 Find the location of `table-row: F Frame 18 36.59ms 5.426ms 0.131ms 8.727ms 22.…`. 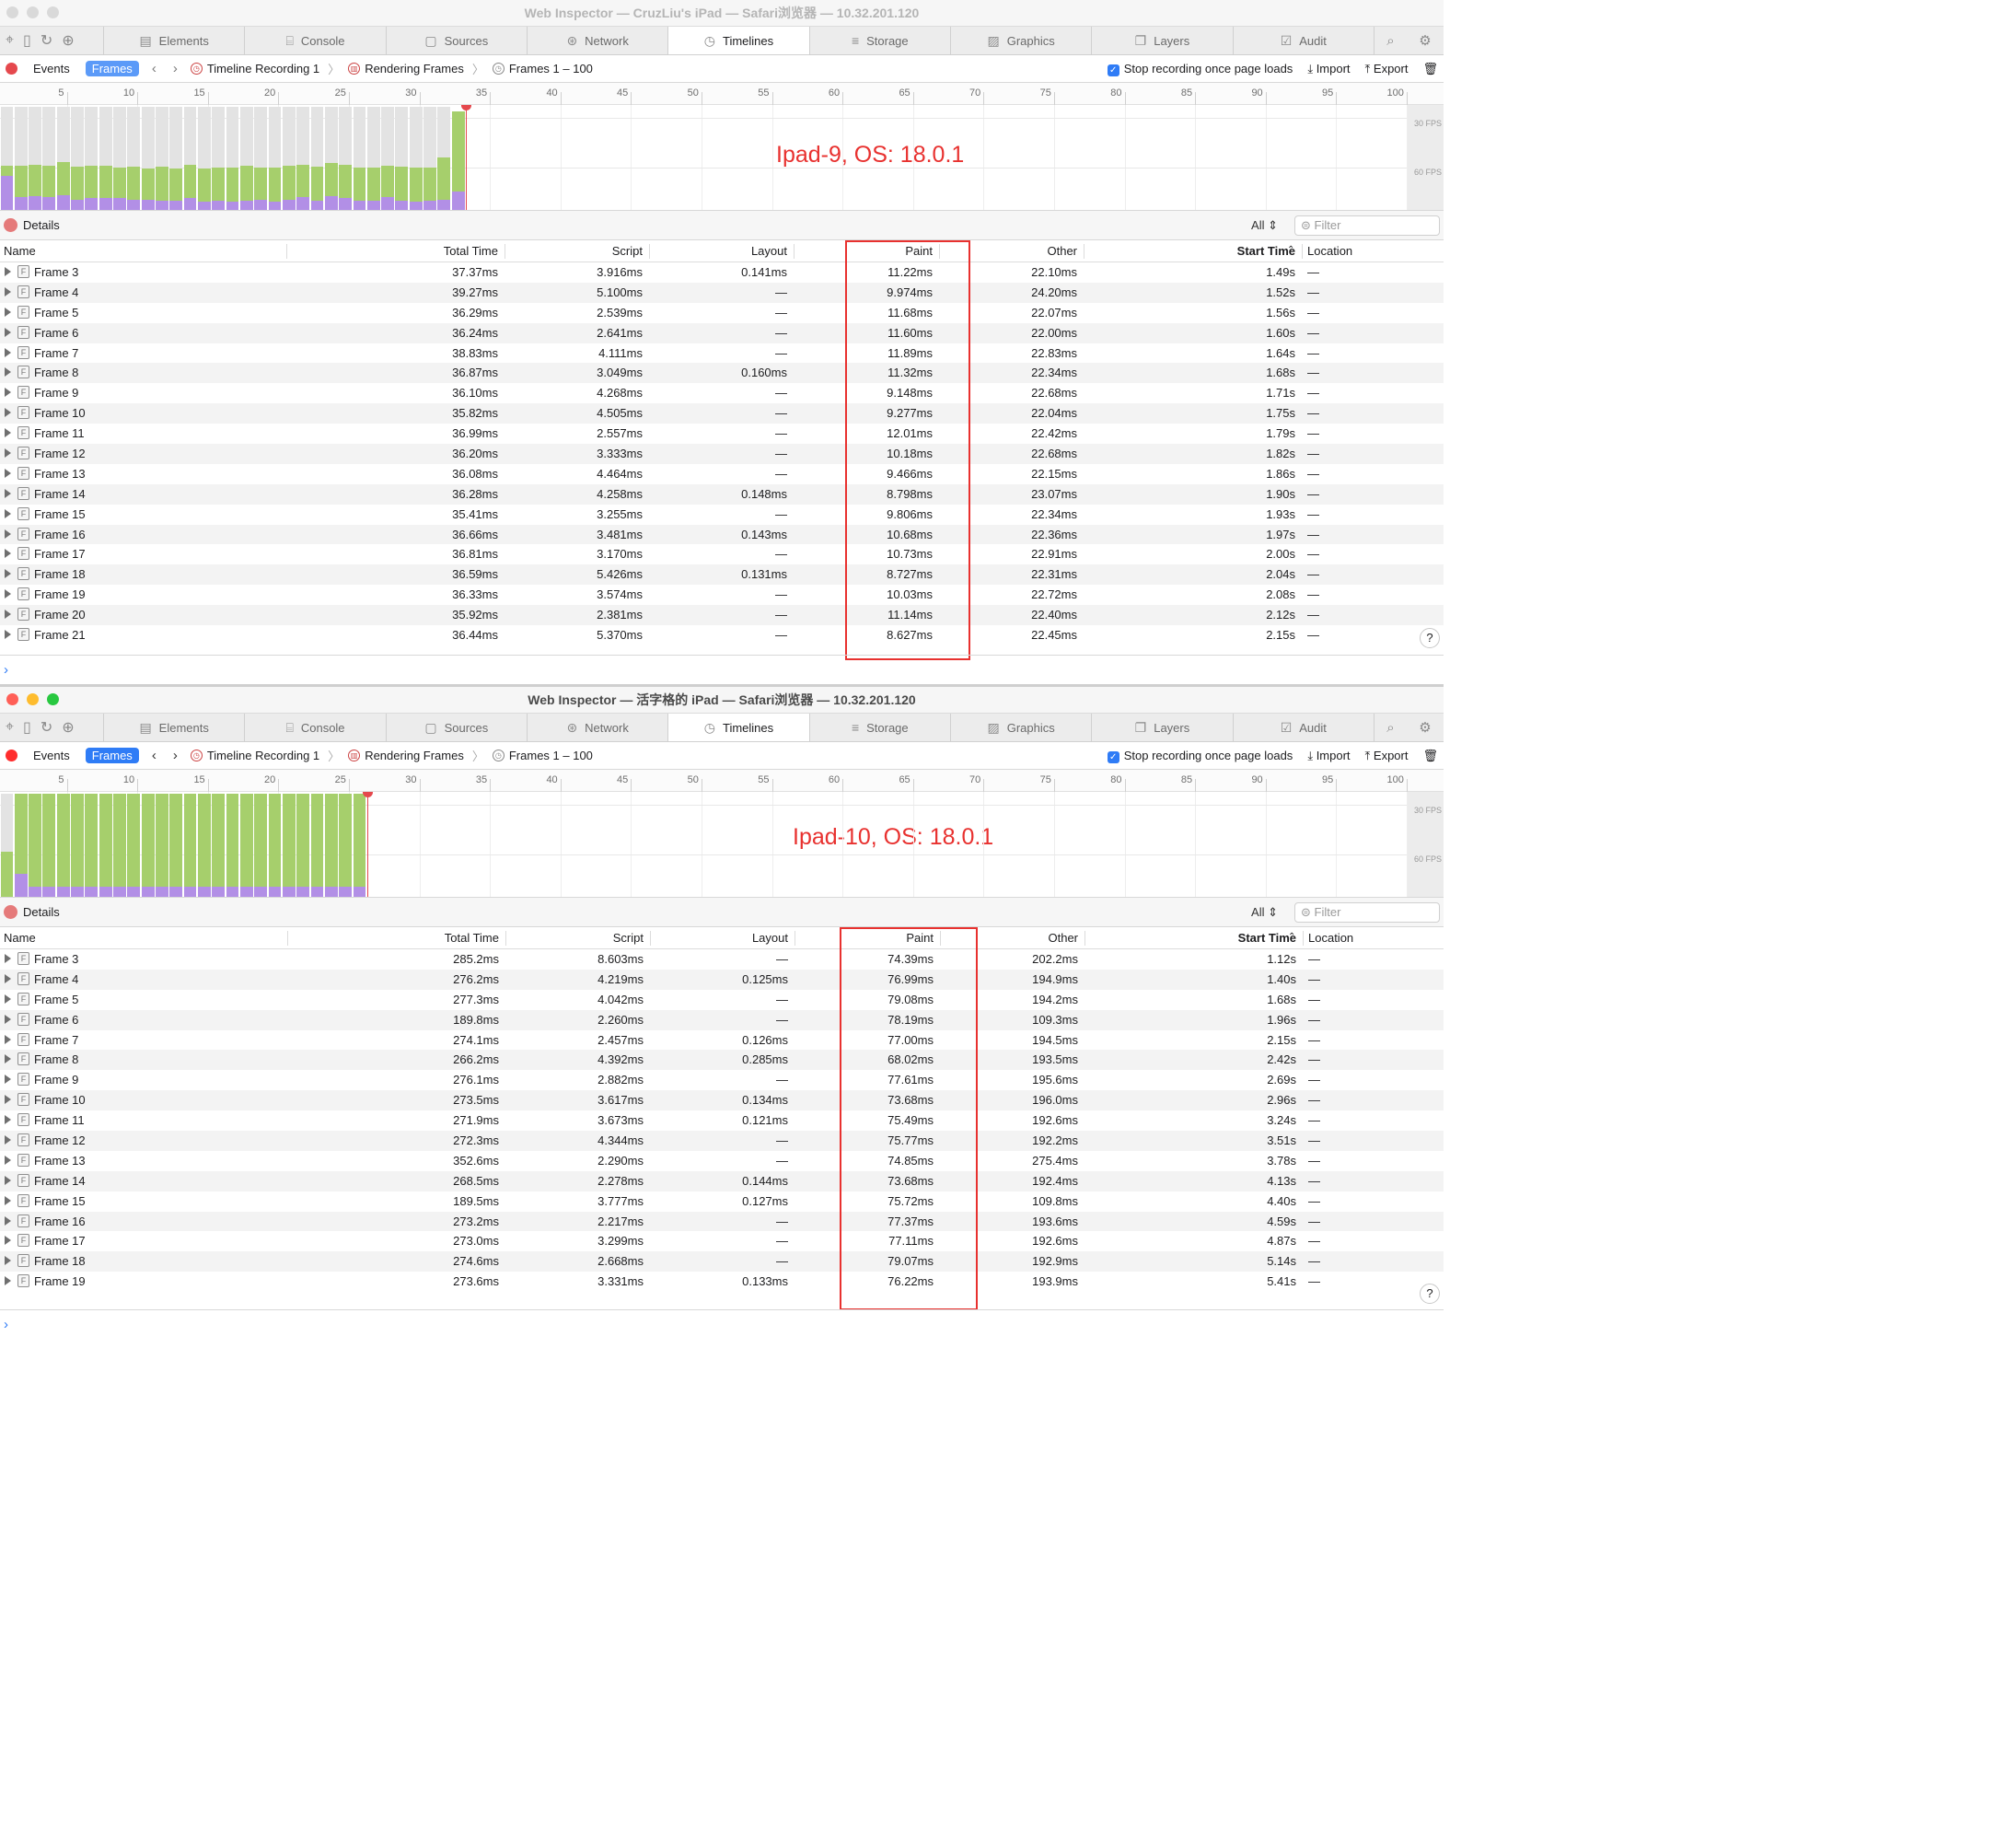

table-row: F Frame 18 36.59ms 5.426ms 0.131ms 8.727ms 22.… is located at coordinates (722, 575).